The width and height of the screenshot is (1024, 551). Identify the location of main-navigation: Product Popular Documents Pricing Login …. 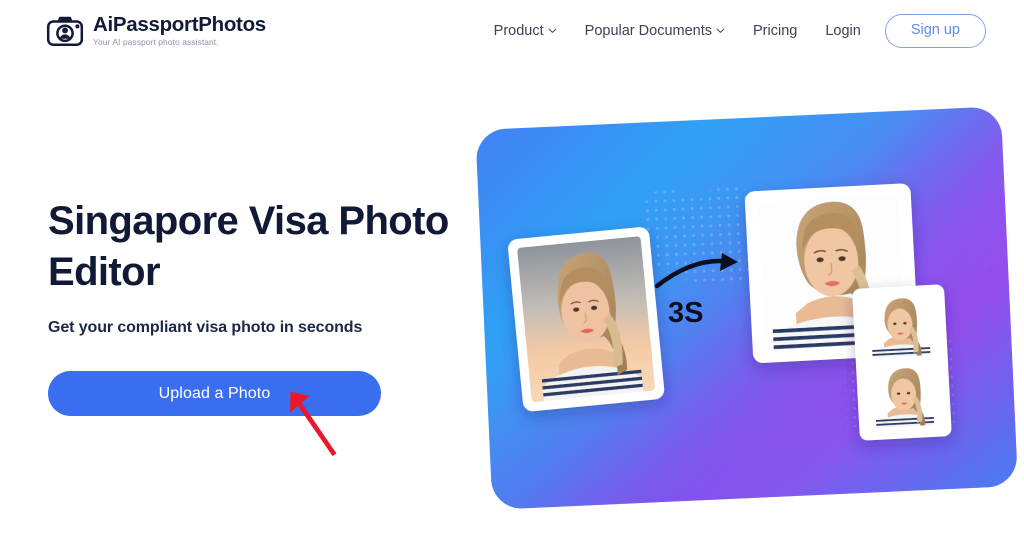
(740, 31).